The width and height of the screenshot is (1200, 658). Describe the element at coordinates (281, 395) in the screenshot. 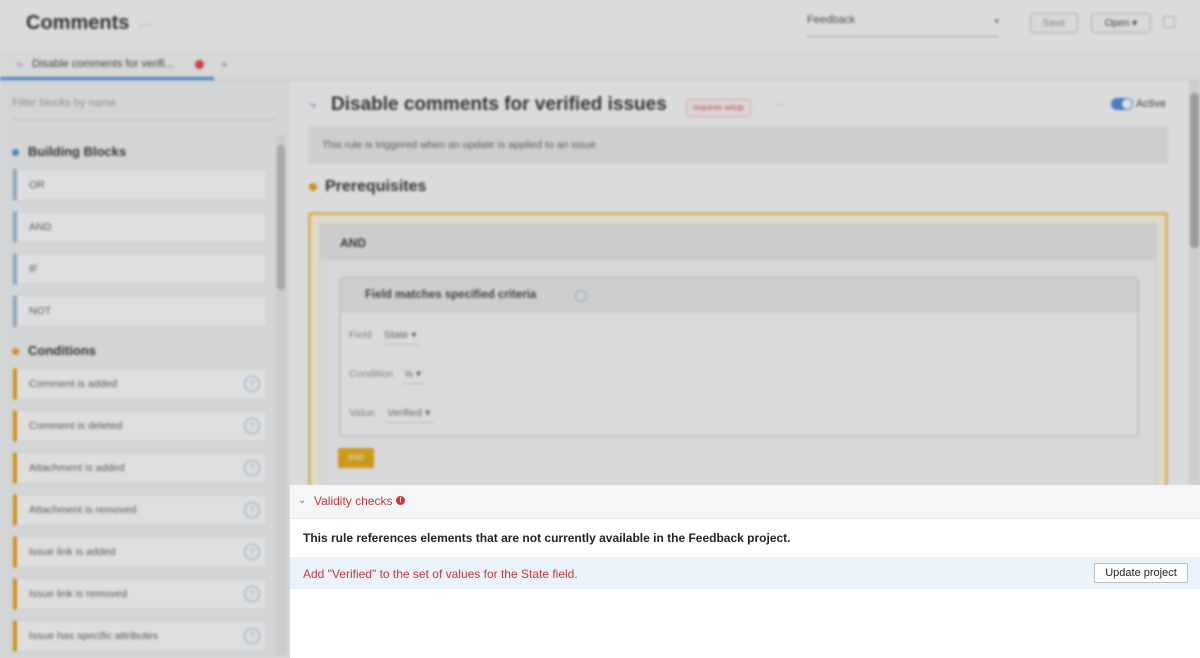

I see `sidebar-scrollbar` at that location.